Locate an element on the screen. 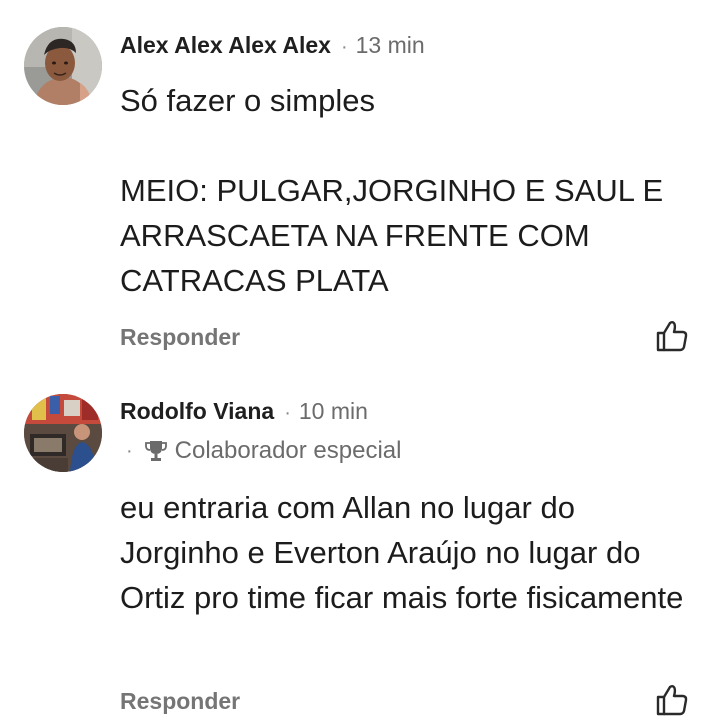 Image resolution: width=720 pixels, height=728 pixels. comment-header: Rodolfo Viana · 10 min is located at coordinates (244, 412).